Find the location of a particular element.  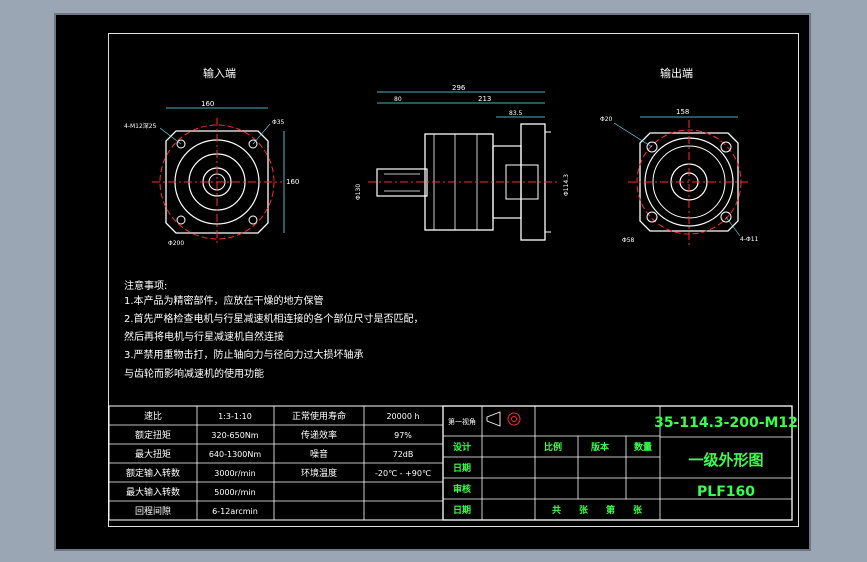

output-view-label: 输出端 is located at coordinates (676, 73).